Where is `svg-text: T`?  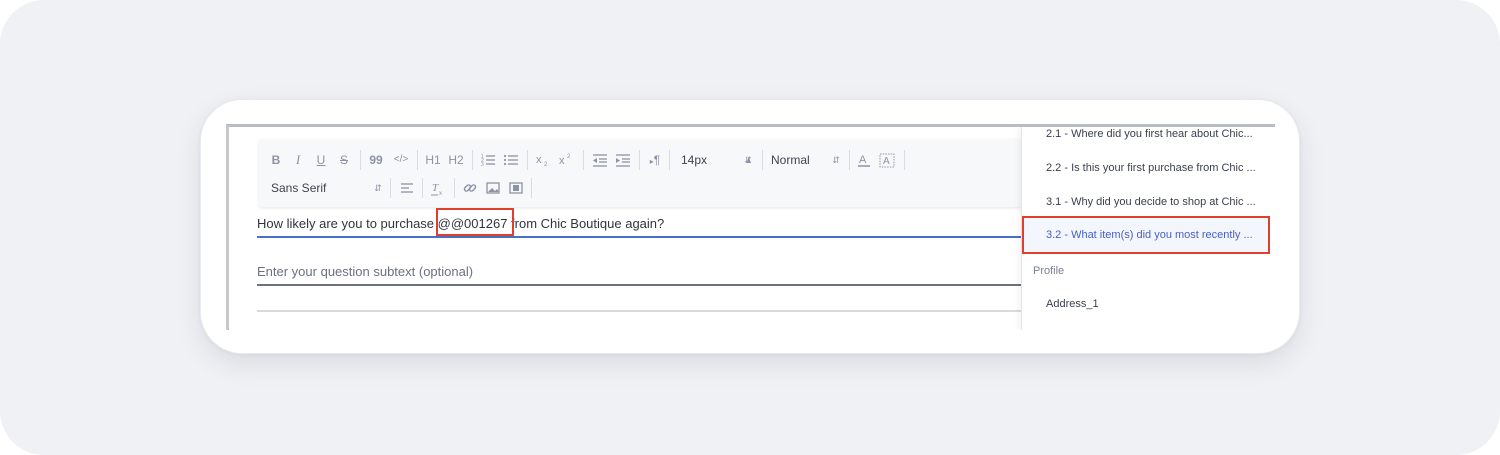
svg-text: T is located at coordinates (435, 188).